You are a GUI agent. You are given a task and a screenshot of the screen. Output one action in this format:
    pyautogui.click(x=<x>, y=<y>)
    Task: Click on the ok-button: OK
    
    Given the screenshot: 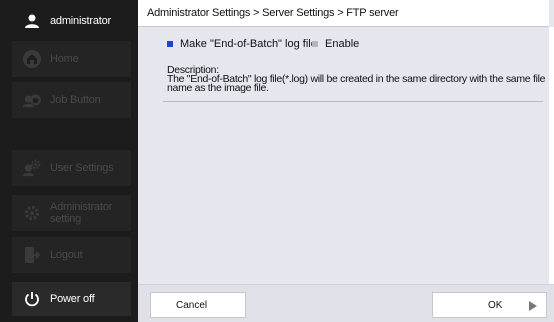 What is the action you would take?
    pyautogui.click(x=489, y=305)
    